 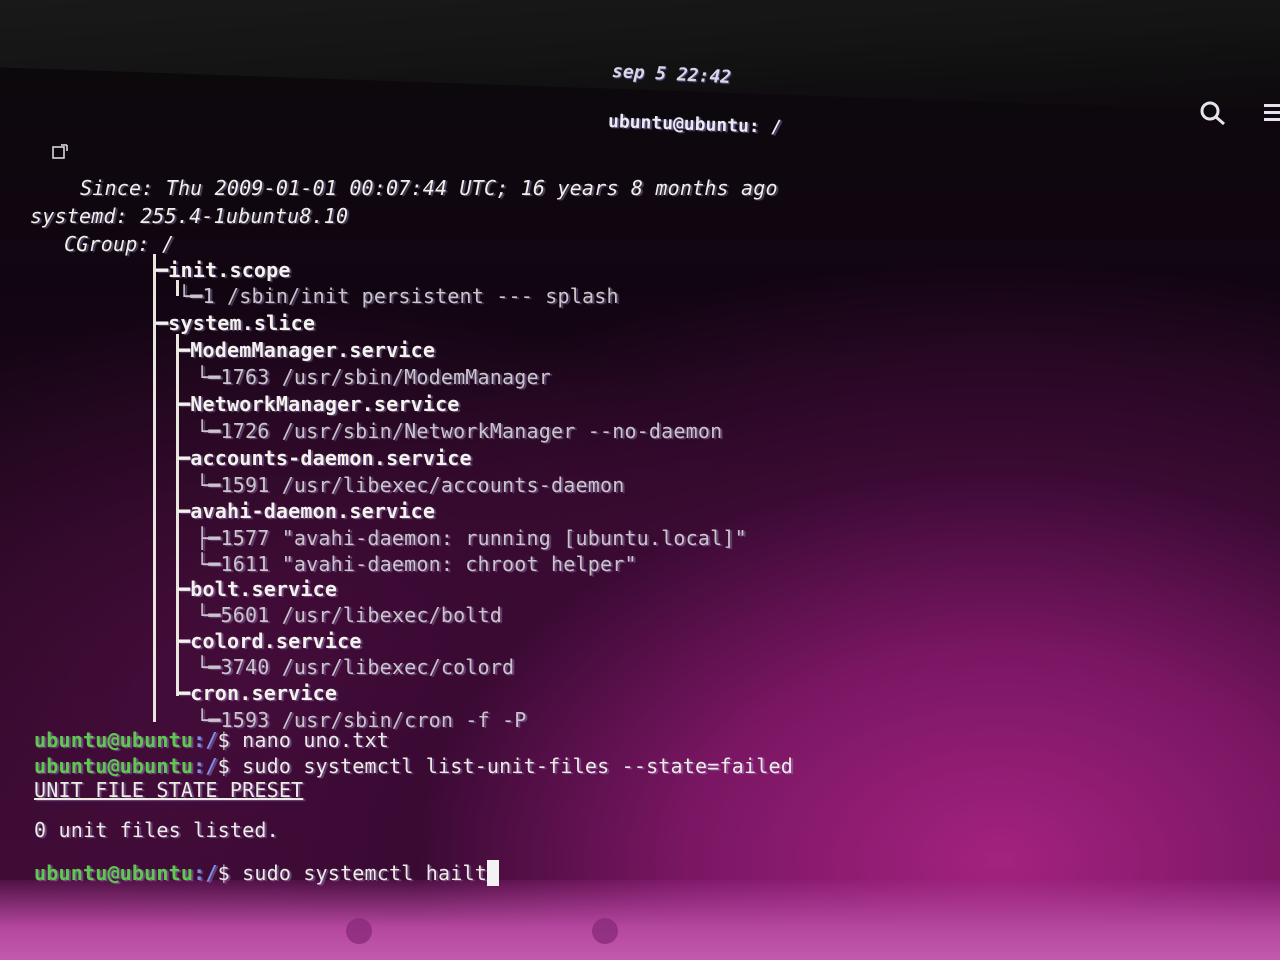 I want to click on cgroup-process: └━1763 /usr/sbin/ModemManager, so click(x=373, y=377).